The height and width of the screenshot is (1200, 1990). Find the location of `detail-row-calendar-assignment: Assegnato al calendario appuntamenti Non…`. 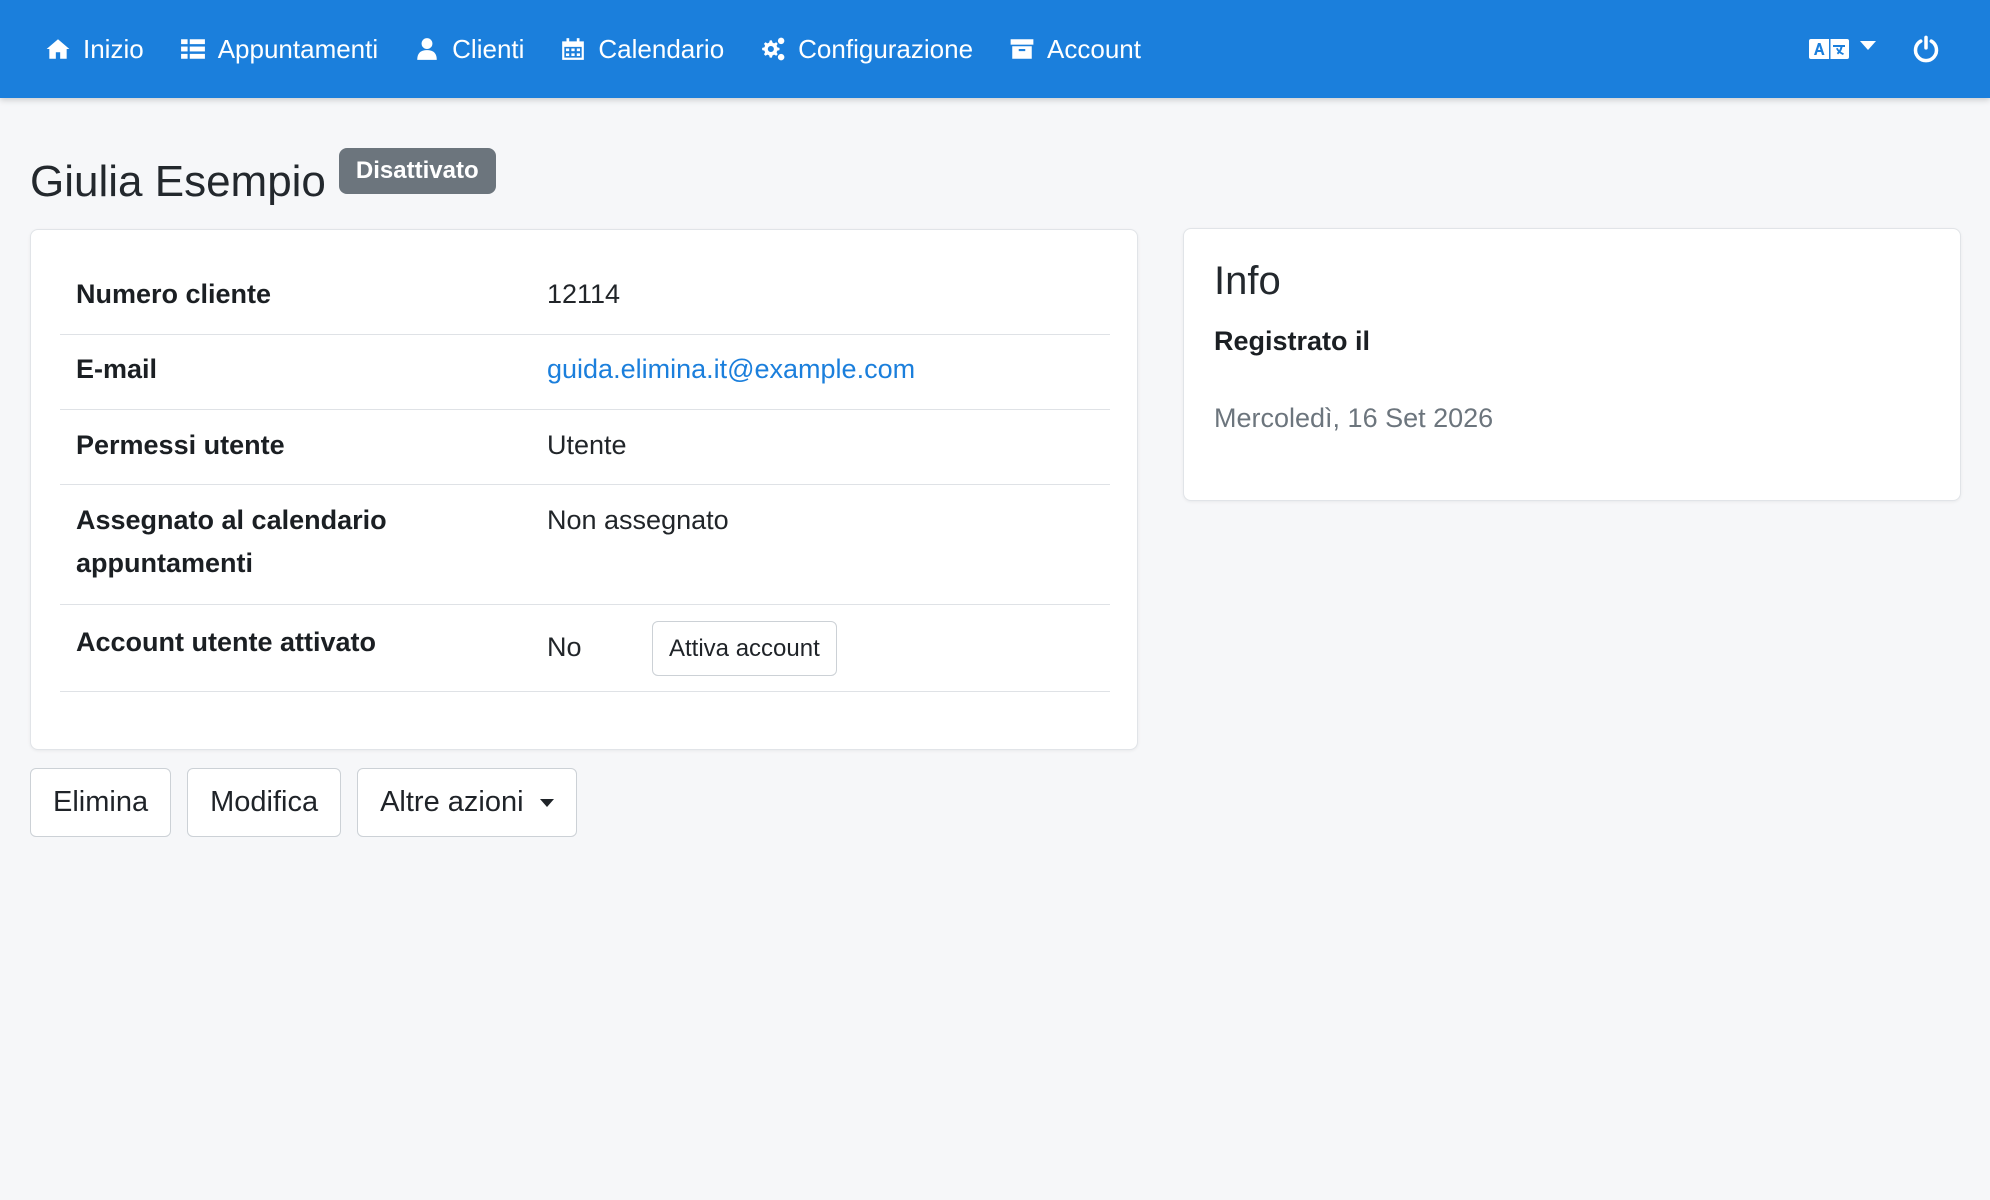

detail-row-calendar-assignment: Assegnato al calendario appuntamenti Non… is located at coordinates (585, 545).